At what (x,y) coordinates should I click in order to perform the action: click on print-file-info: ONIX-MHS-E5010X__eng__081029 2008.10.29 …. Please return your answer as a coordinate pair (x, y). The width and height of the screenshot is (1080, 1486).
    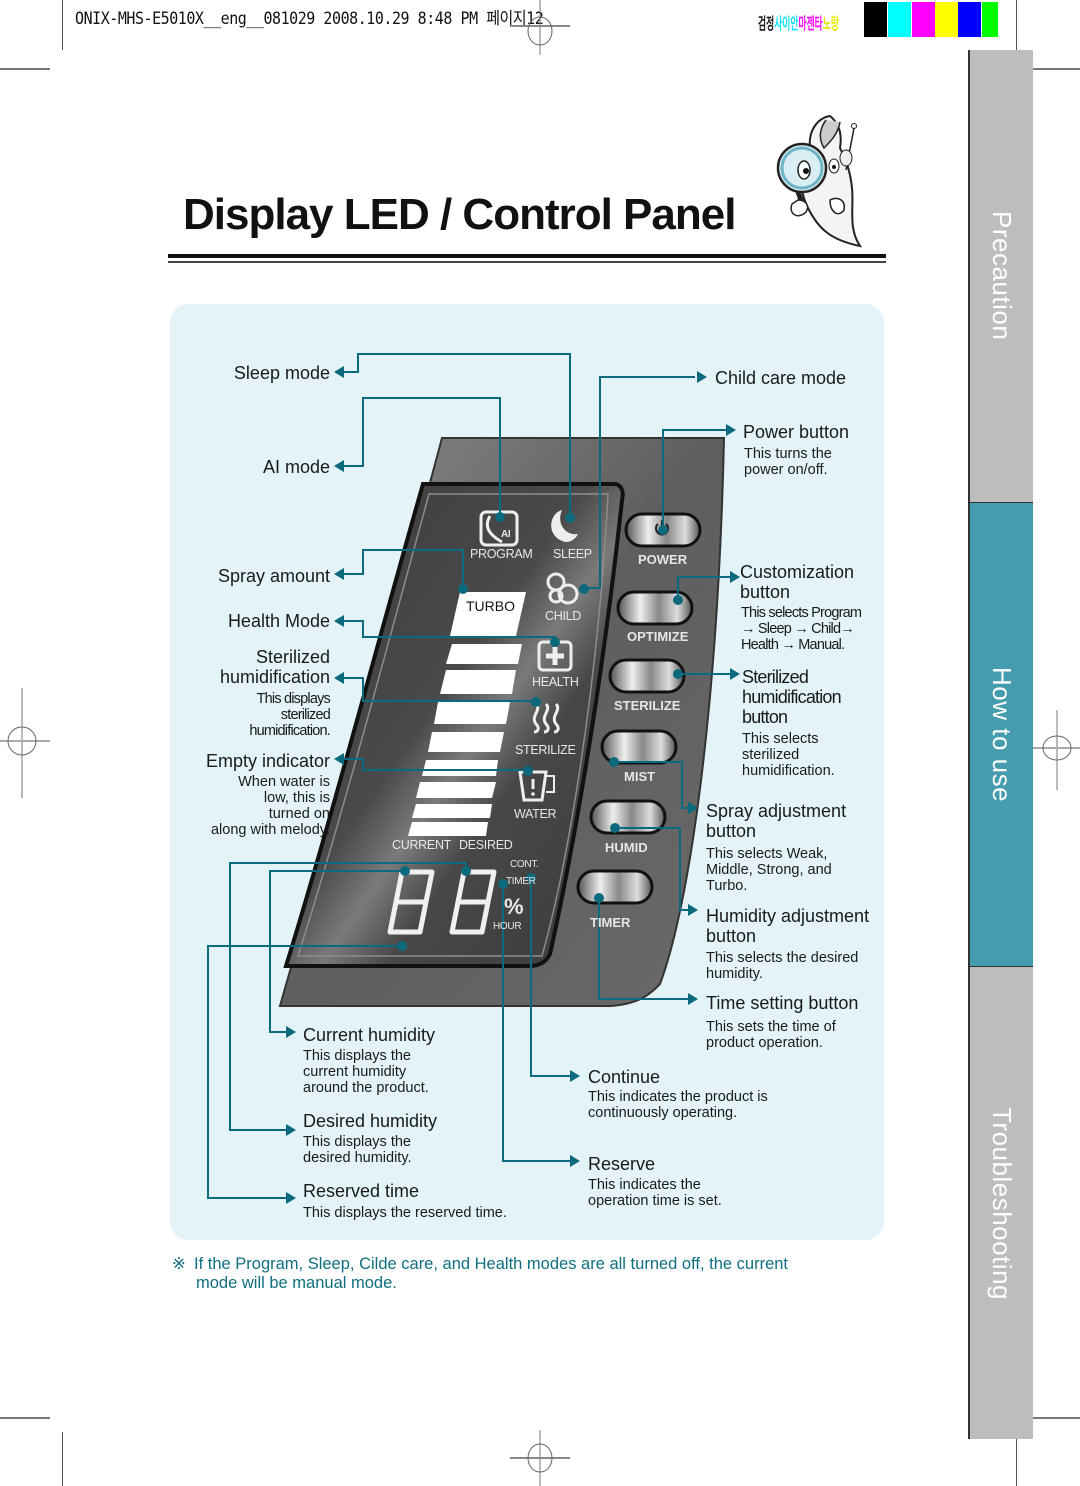
    Looking at the image, I should click on (309, 19).